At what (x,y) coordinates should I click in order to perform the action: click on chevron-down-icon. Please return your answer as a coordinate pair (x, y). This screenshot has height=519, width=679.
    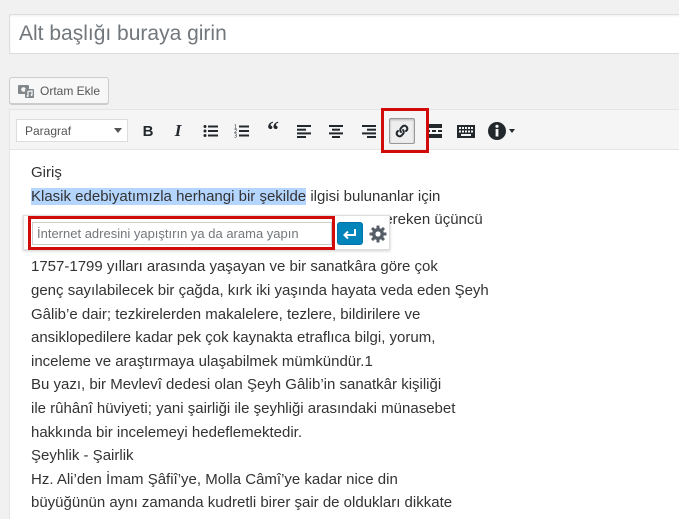
    Looking at the image, I should click on (118, 130).